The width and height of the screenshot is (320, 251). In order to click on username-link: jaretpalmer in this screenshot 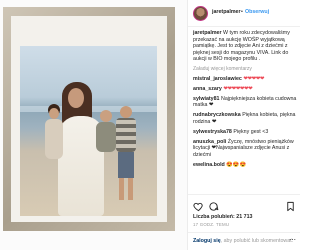, I will do `click(226, 12)`.